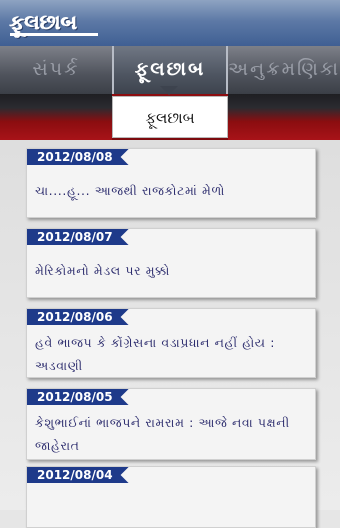  I want to click on news-title: ચા....હૂ... આજથી રાજકોટમાં મેળો, so click(171, 190).